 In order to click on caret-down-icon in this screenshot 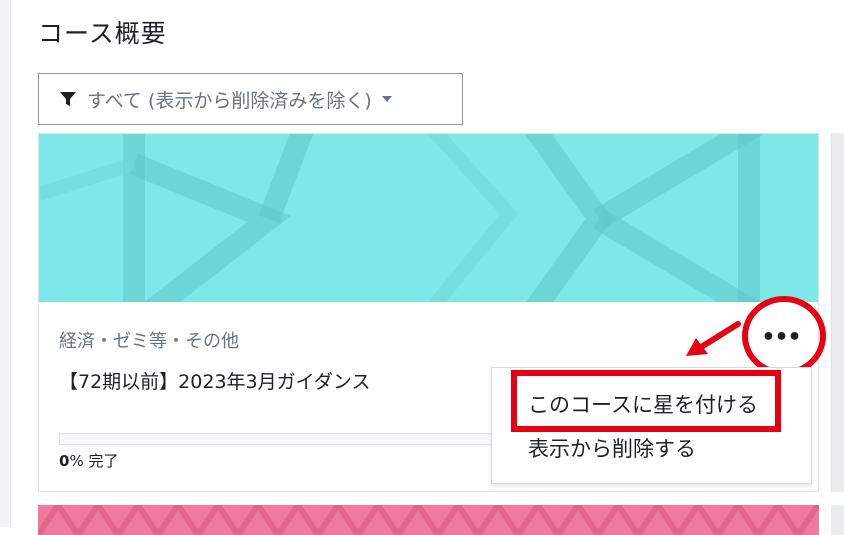, I will do `click(386, 99)`.